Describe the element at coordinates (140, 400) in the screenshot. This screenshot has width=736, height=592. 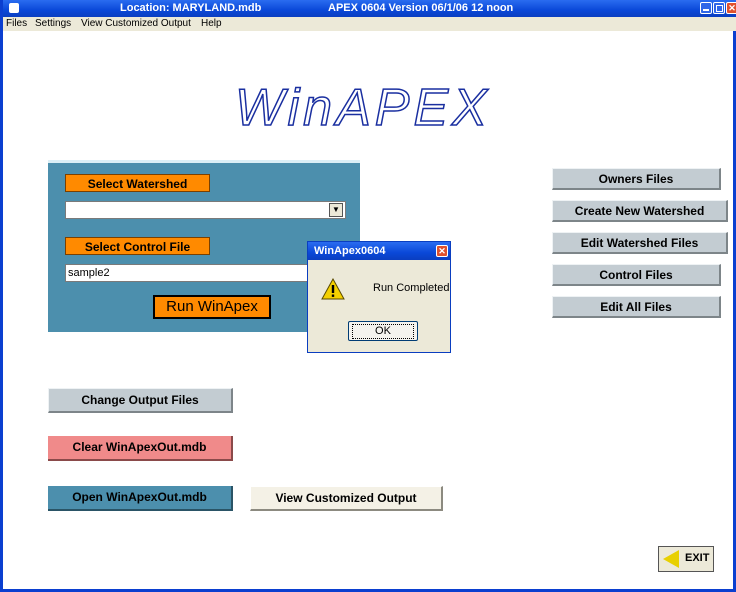
I see `change-output-files-button: Change Output Files` at that location.